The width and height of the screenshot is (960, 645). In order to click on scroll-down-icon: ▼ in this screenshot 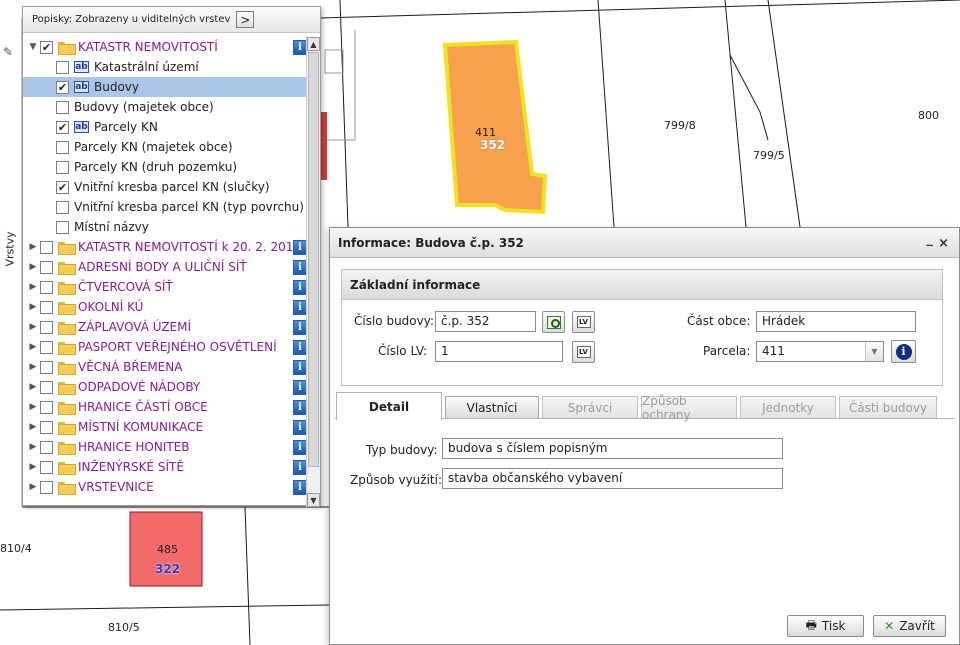, I will do `click(313, 500)`.